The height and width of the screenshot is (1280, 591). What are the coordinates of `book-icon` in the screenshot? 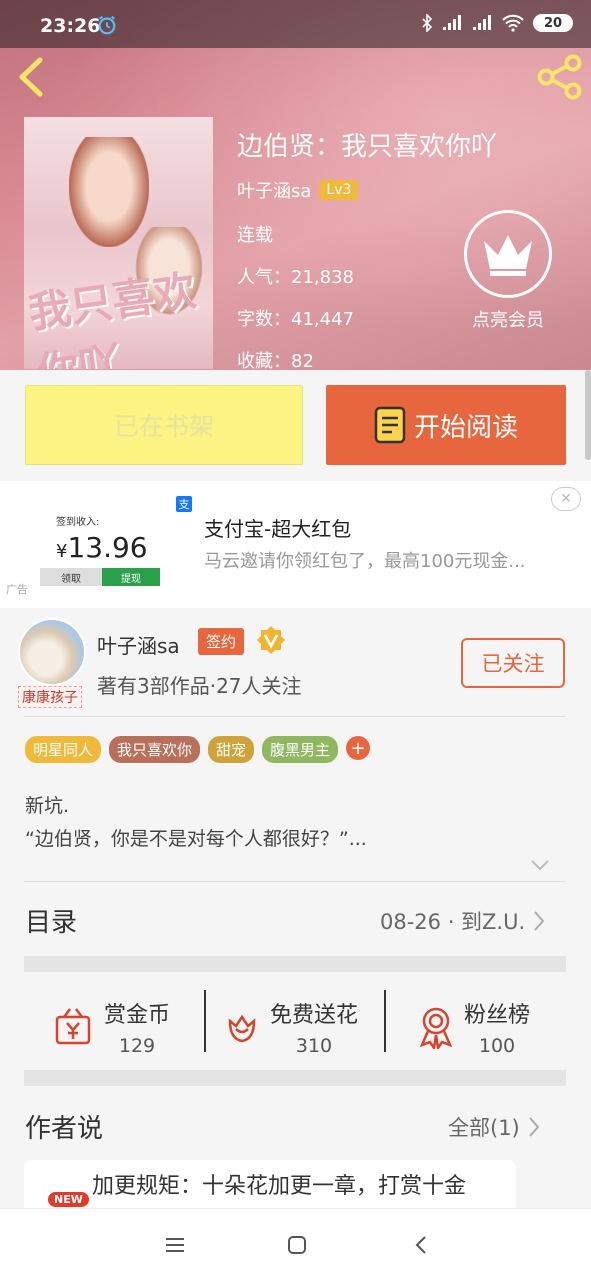 It's located at (390, 425).